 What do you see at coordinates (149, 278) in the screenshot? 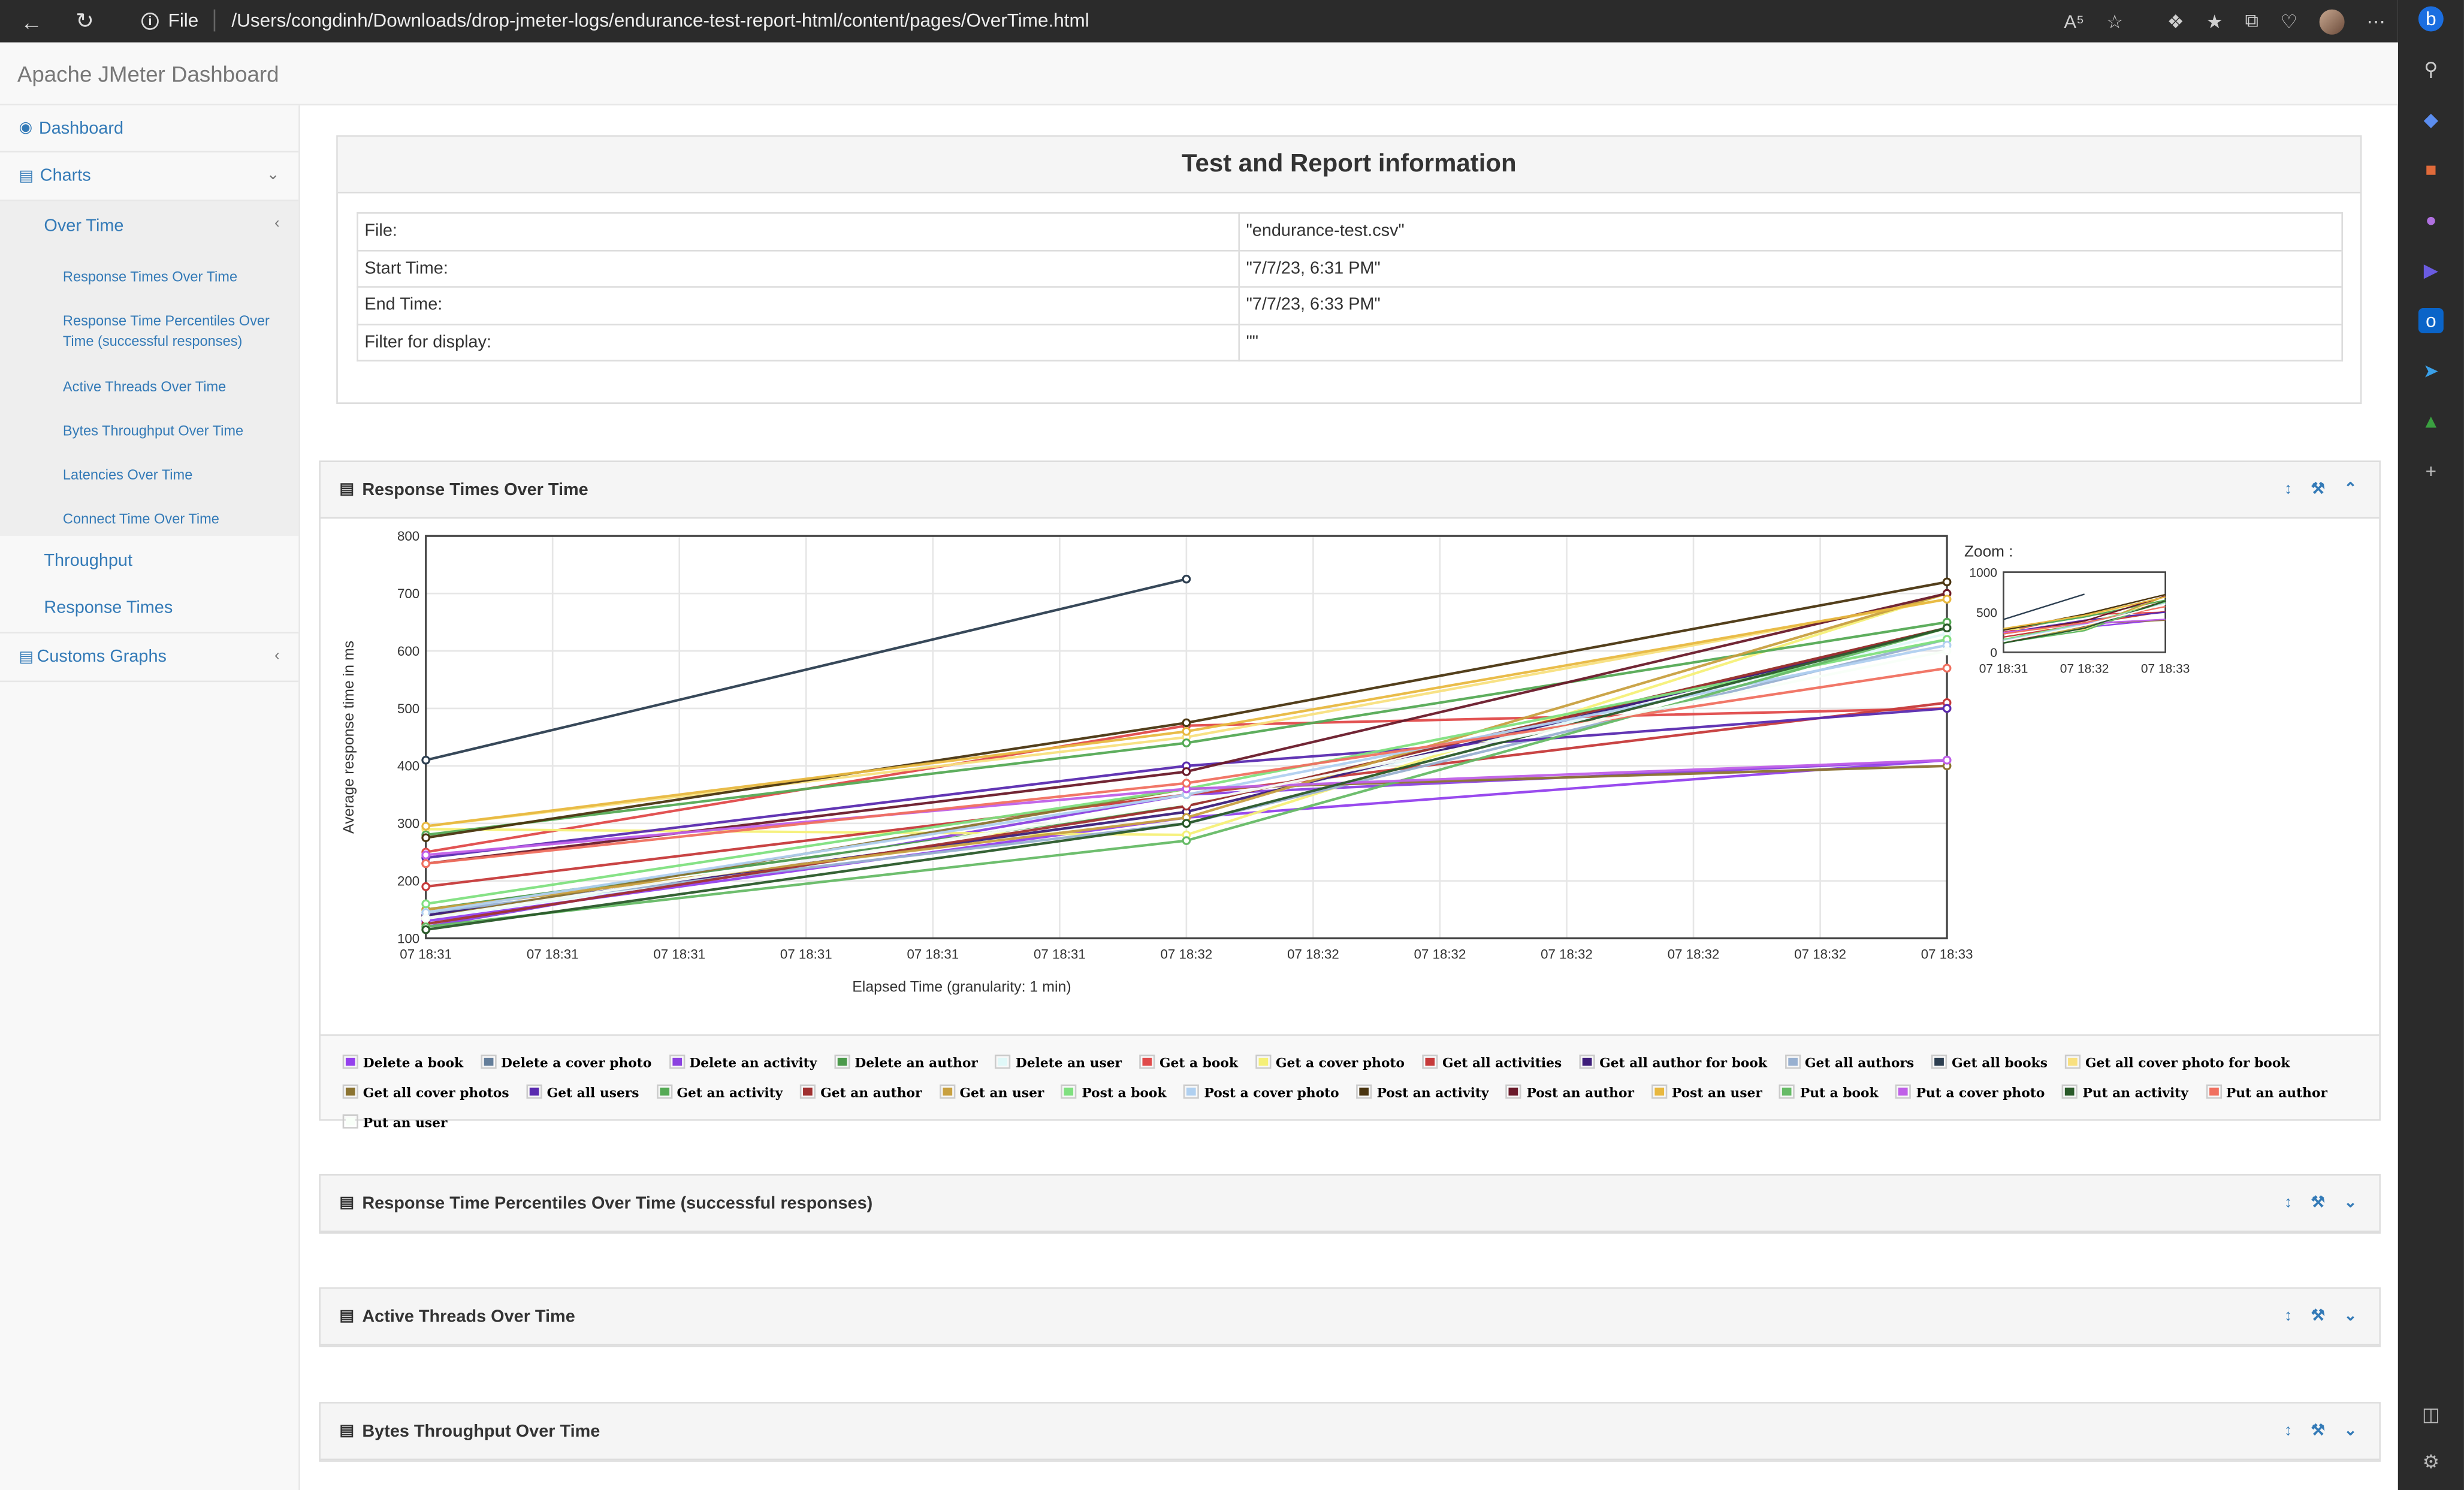
I see `sidebar-sub-response-times-over-time: Response Times Over Time` at bounding box center [149, 278].